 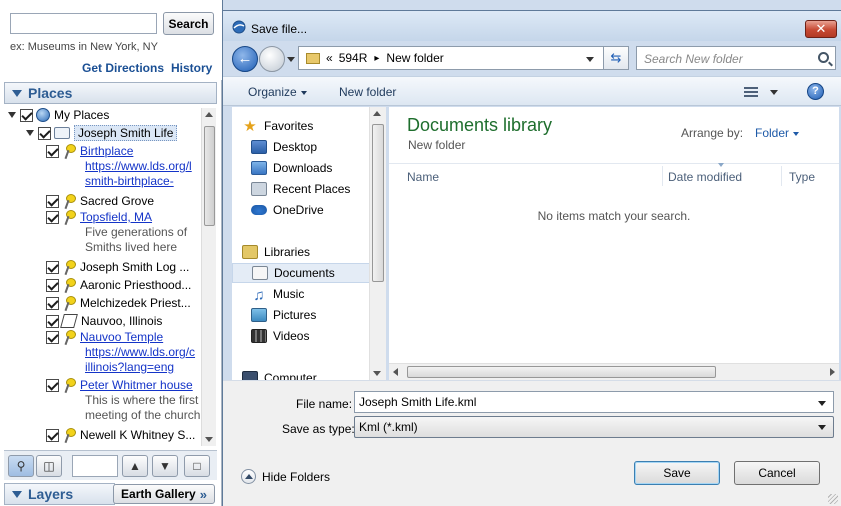 I want to click on change-view-button, so click(x=764, y=93).